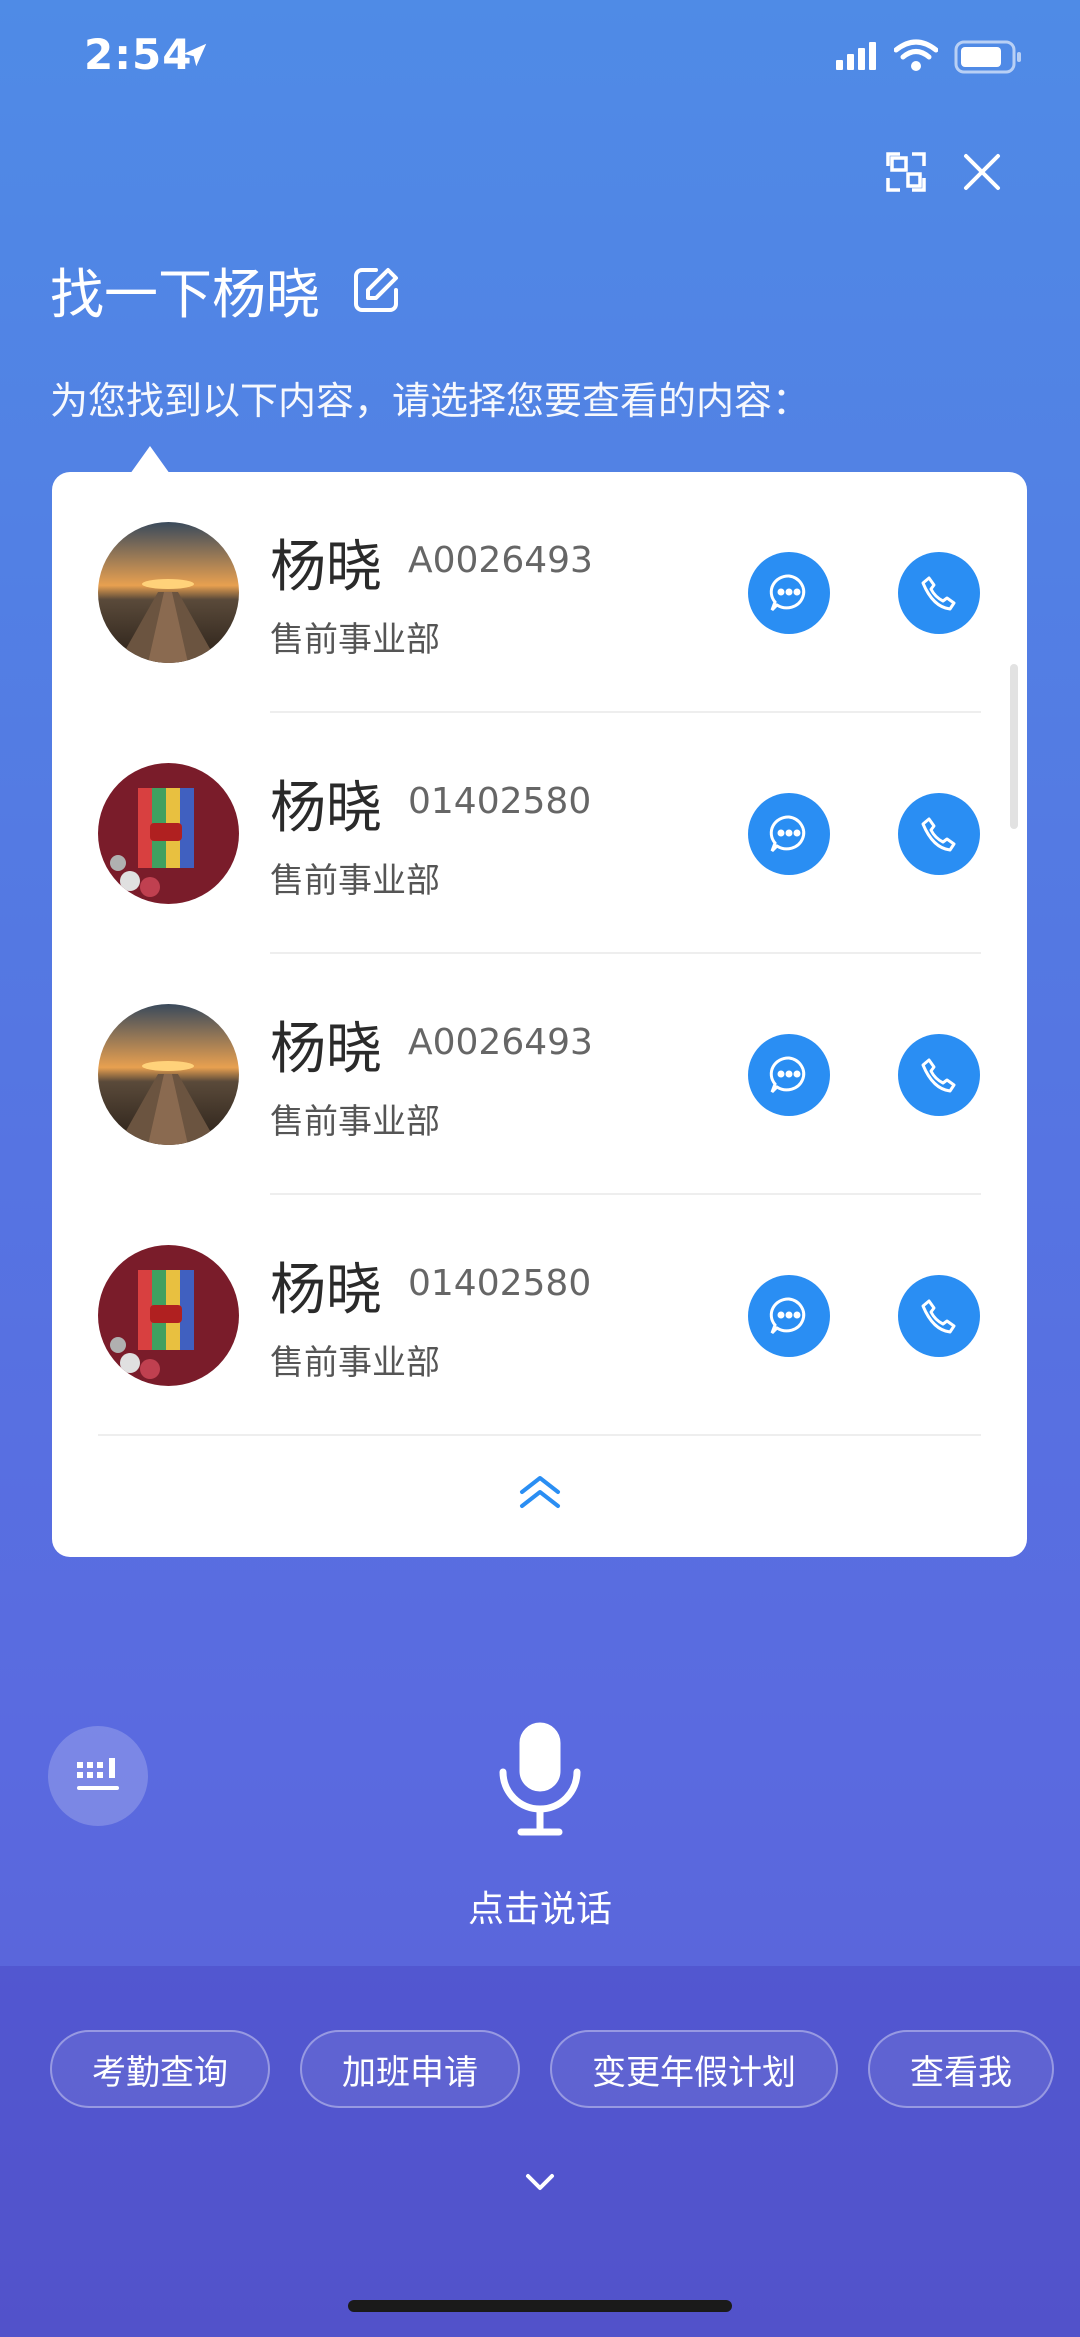 The height and width of the screenshot is (2337, 1080). Describe the element at coordinates (98, 1776) in the screenshot. I see `keyboard-toggle-button` at that location.